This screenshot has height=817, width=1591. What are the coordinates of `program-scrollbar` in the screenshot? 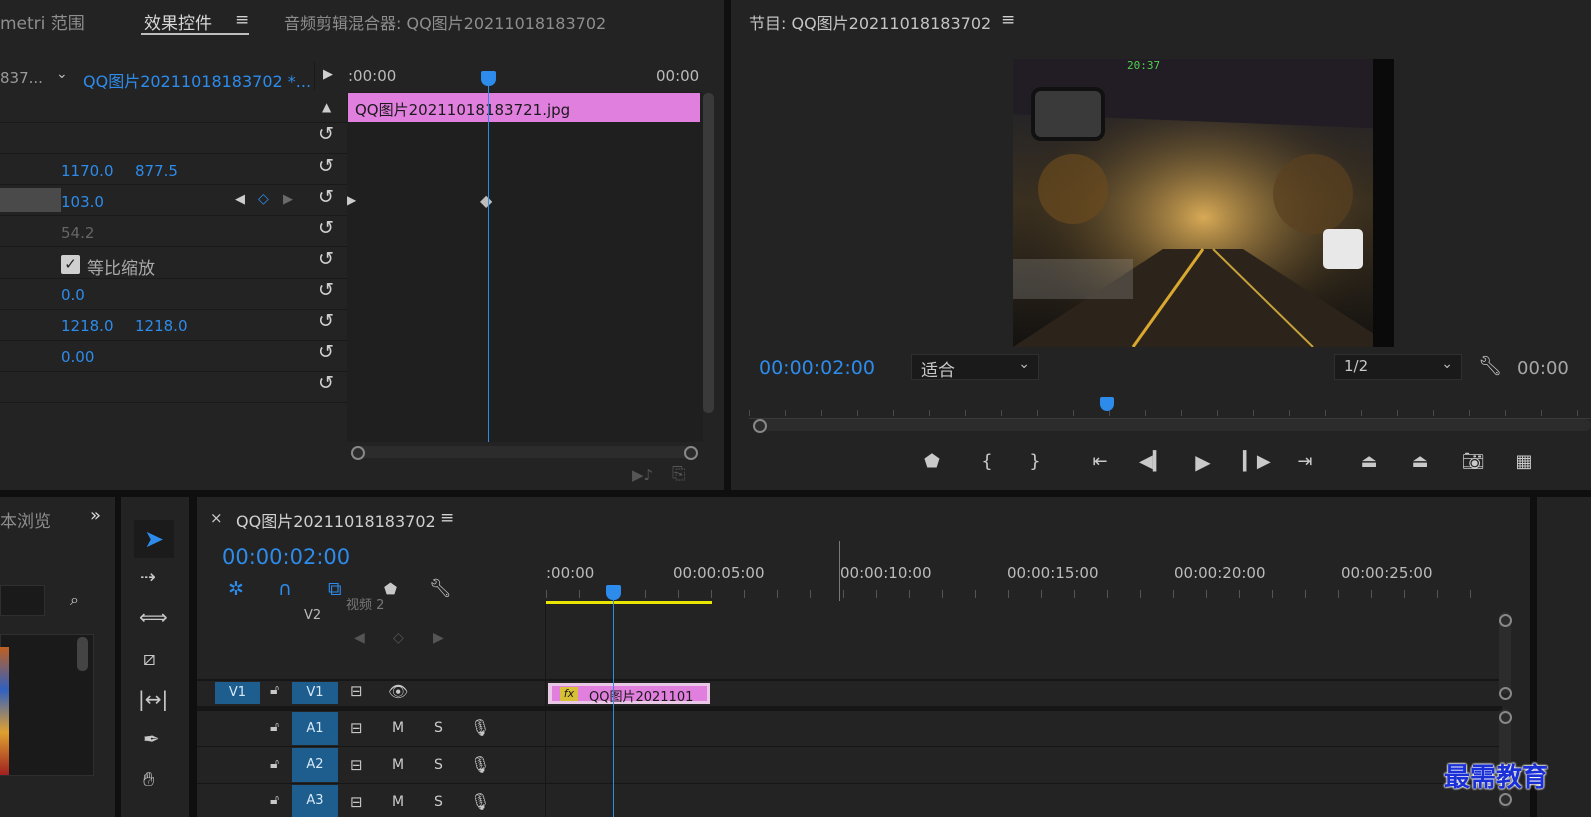 It's located at (1172, 425).